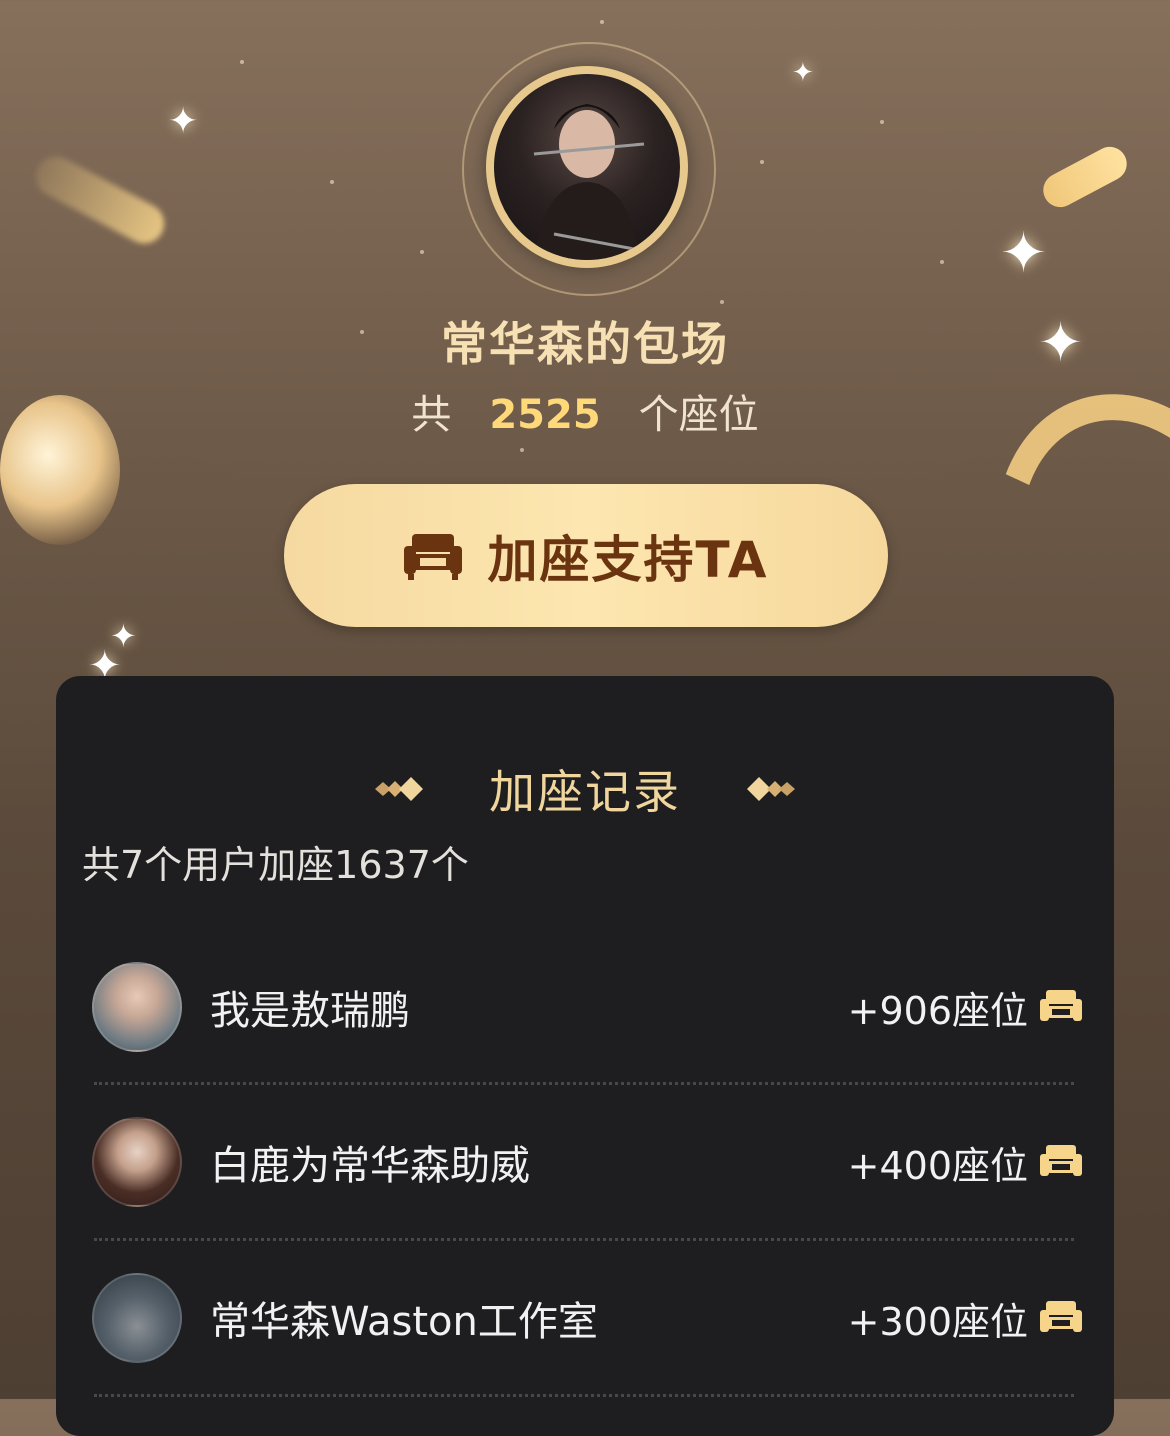 This screenshot has height=1436, width=1170. Describe the element at coordinates (937, 1165) in the screenshot. I see `seat-added: +400座位` at that location.